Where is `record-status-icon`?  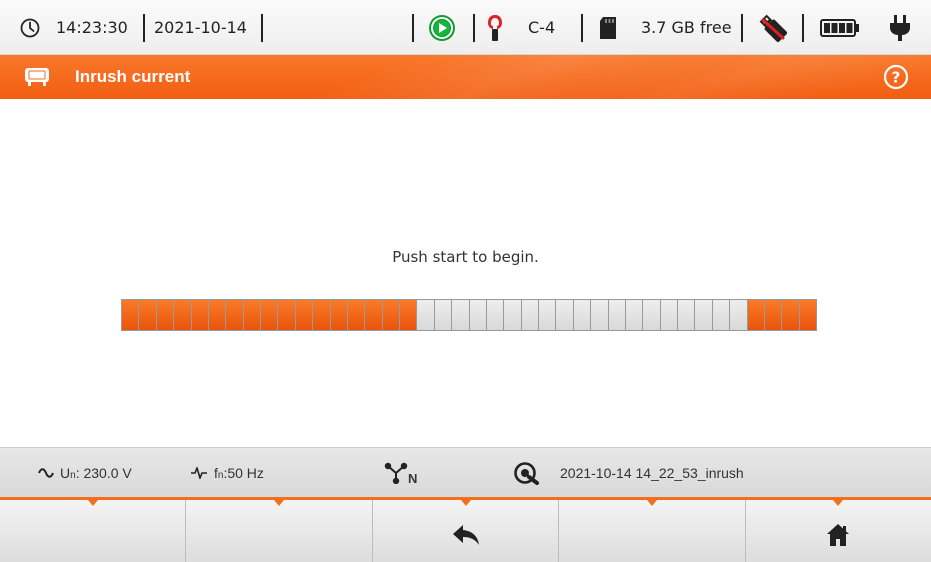 record-status-icon is located at coordinates (442, 27).